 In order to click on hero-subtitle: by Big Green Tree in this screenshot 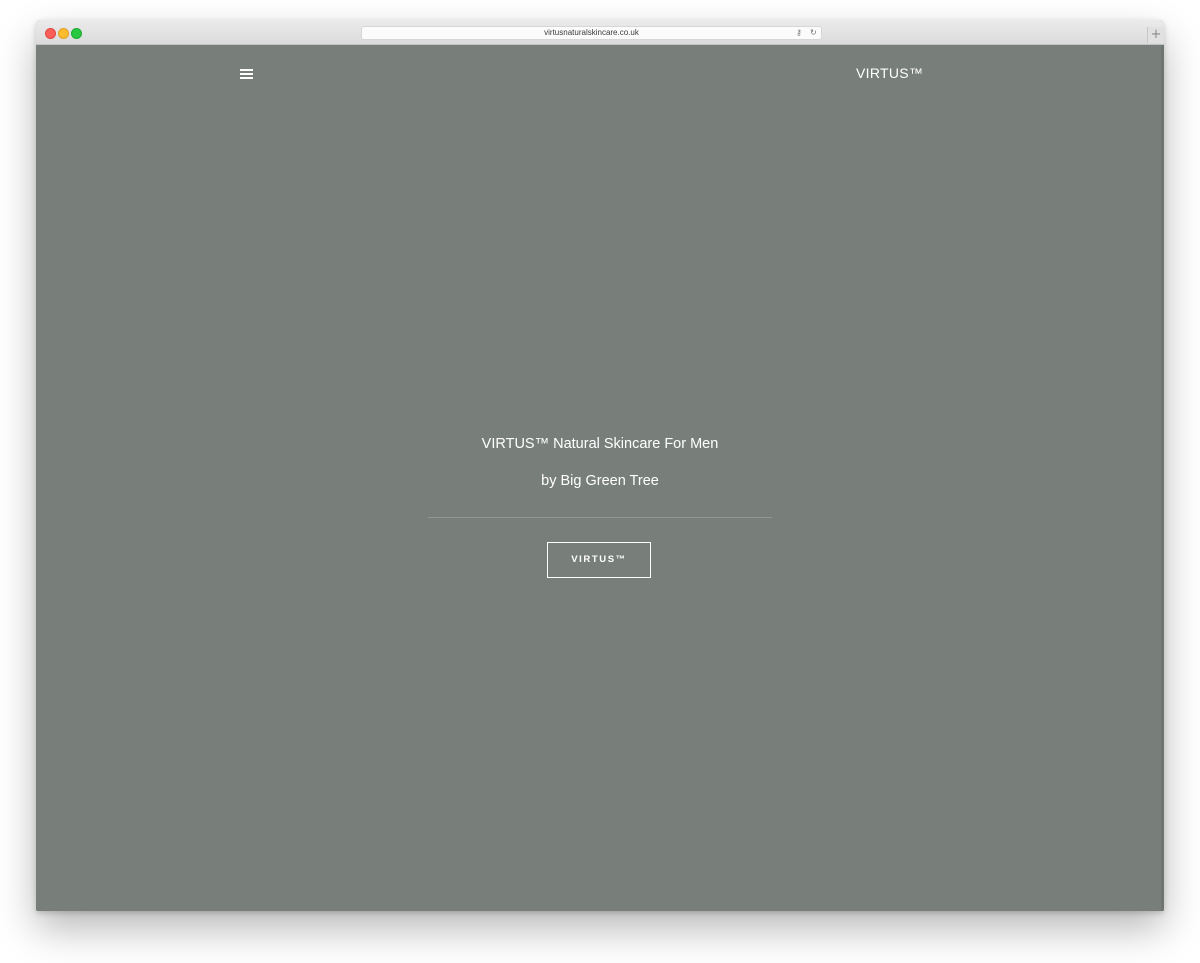, I will do `click(600, 481)`.